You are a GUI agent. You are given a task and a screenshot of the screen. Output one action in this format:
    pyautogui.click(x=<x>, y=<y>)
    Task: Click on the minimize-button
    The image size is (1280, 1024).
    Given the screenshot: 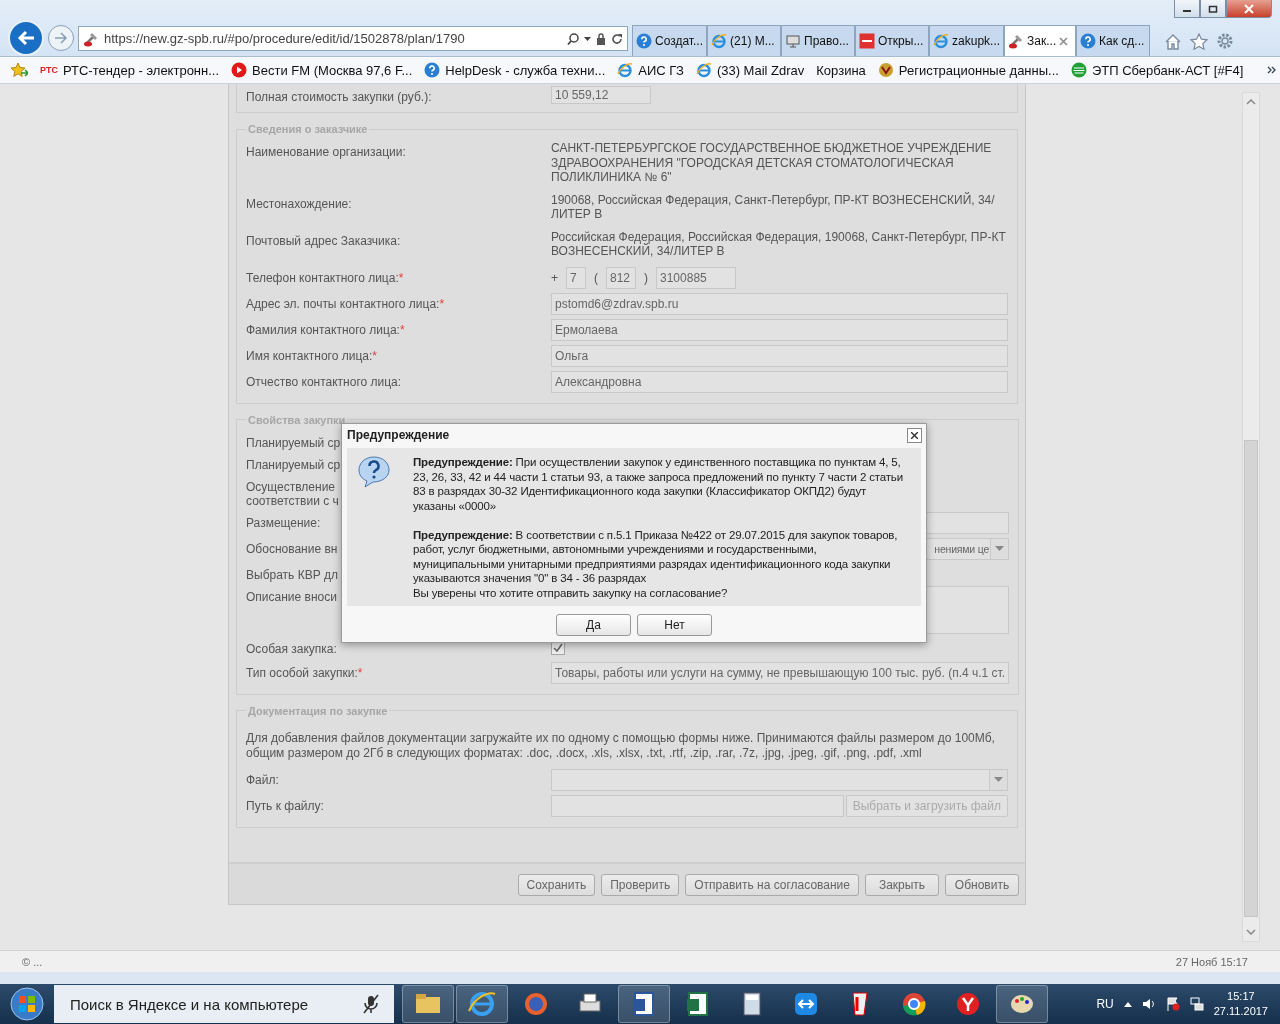 What is the action you would take?
    pyautogui.click(x=1187, y=9)
    